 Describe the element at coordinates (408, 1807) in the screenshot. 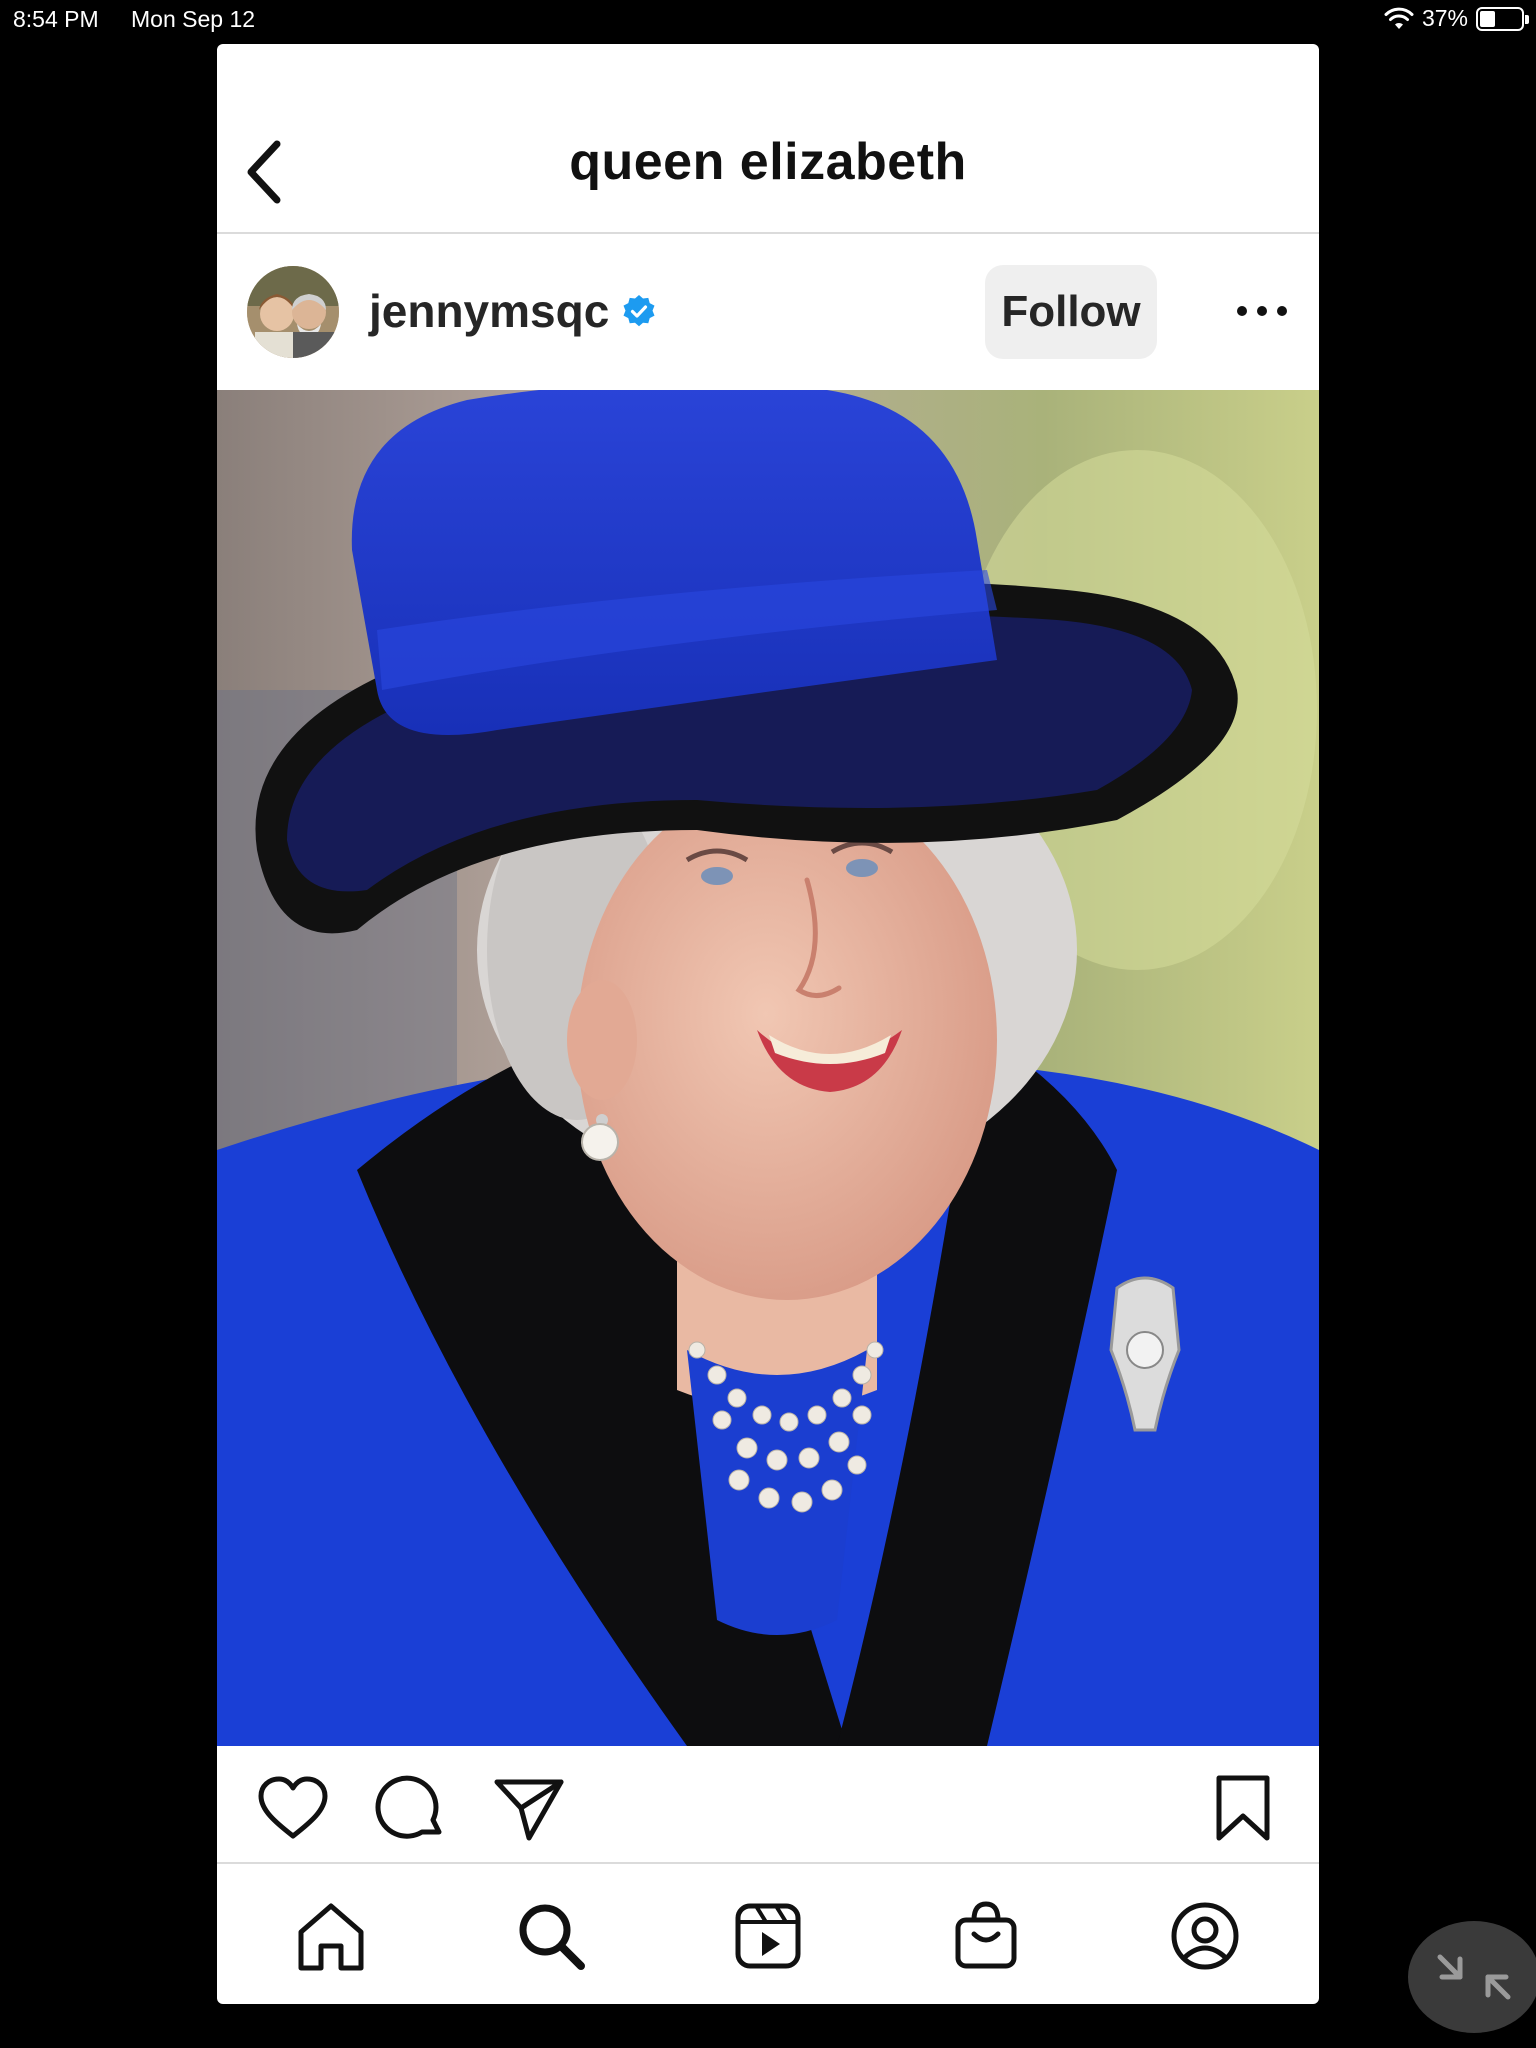

I see `comment-icon` at that location.